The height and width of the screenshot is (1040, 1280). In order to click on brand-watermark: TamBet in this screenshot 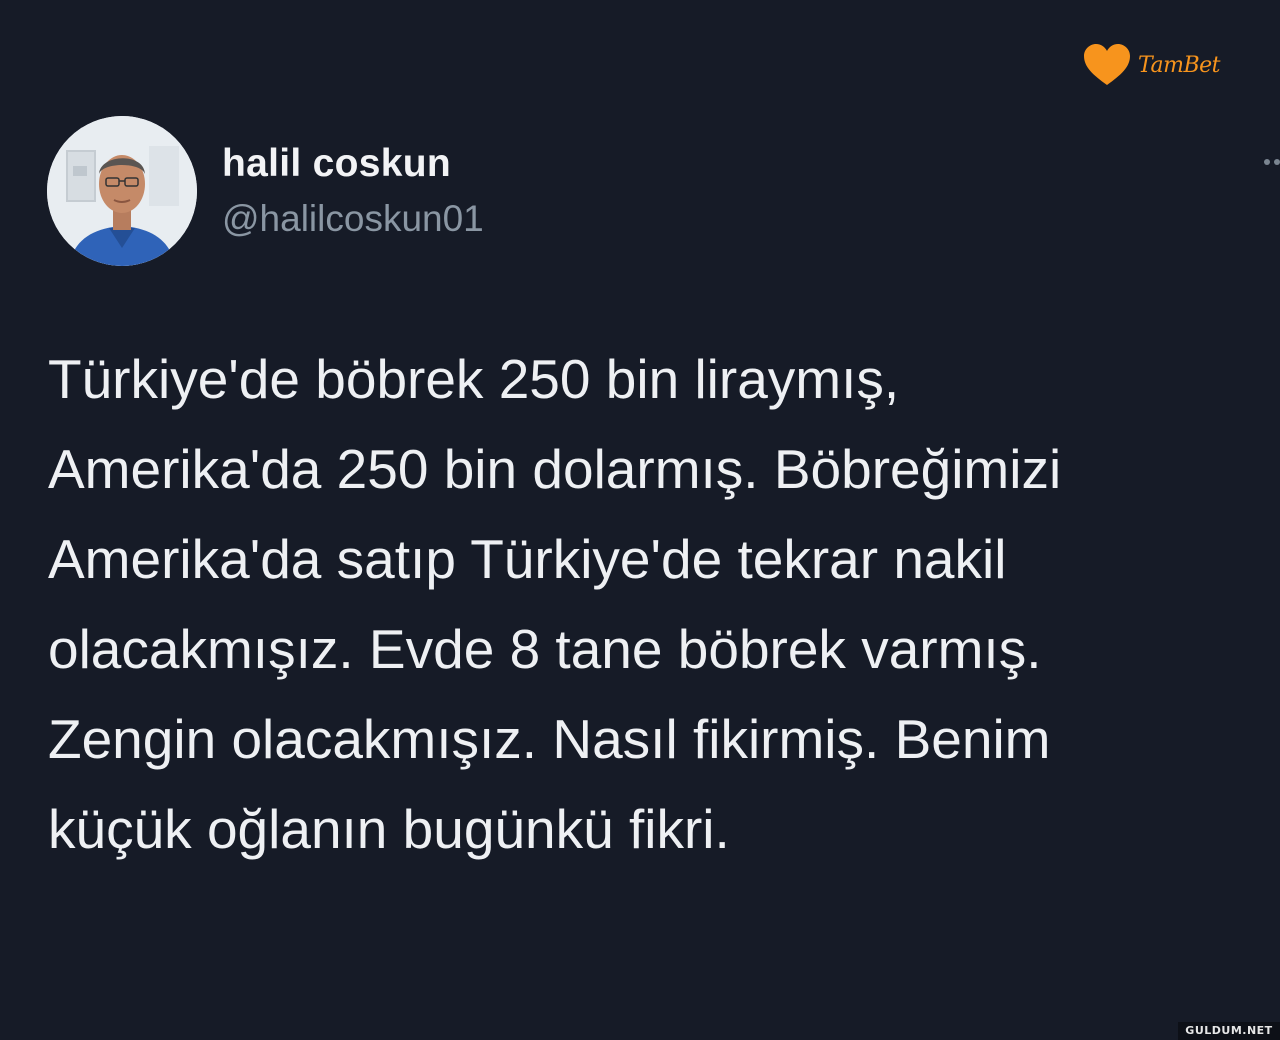, I will do `click(1167, 65)`.